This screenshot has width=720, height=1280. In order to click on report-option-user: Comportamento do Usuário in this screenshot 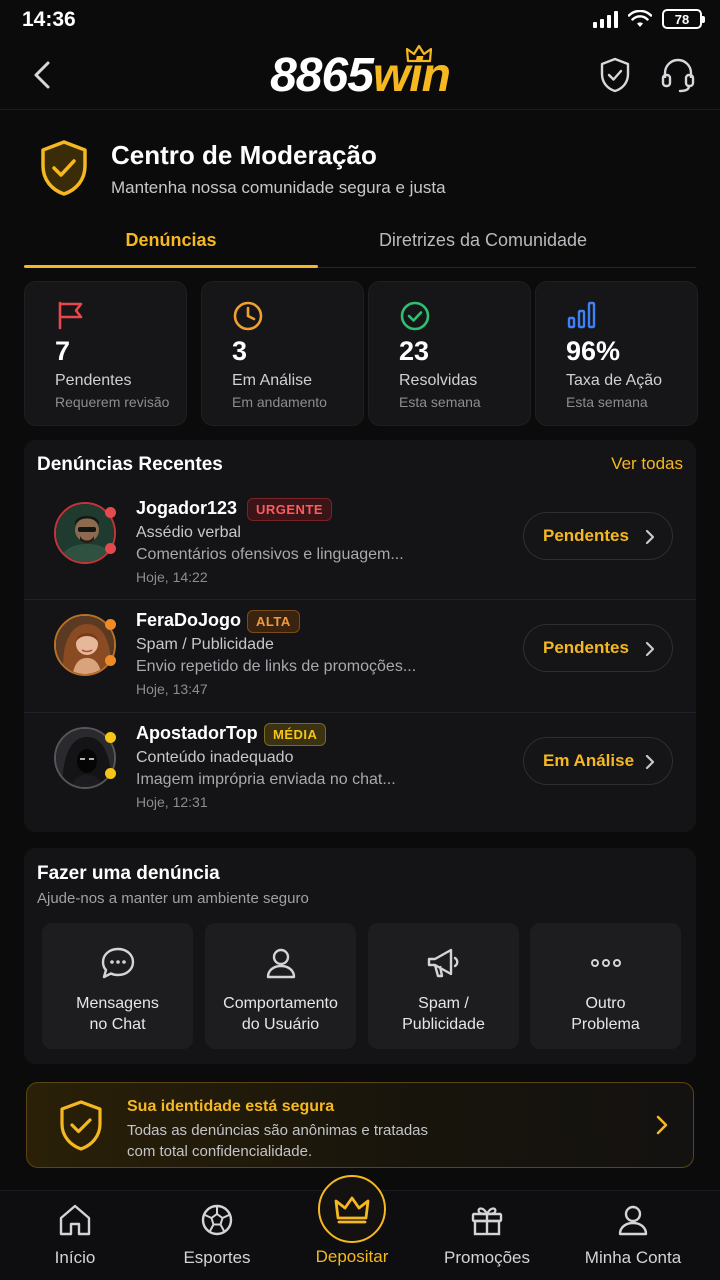, I will do `click(280, 986)`.